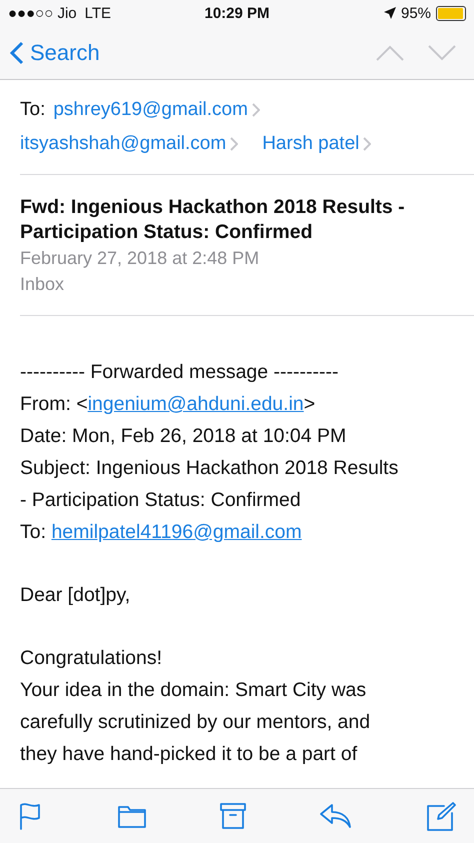  I want to click on compose-button, so click(441, 816).